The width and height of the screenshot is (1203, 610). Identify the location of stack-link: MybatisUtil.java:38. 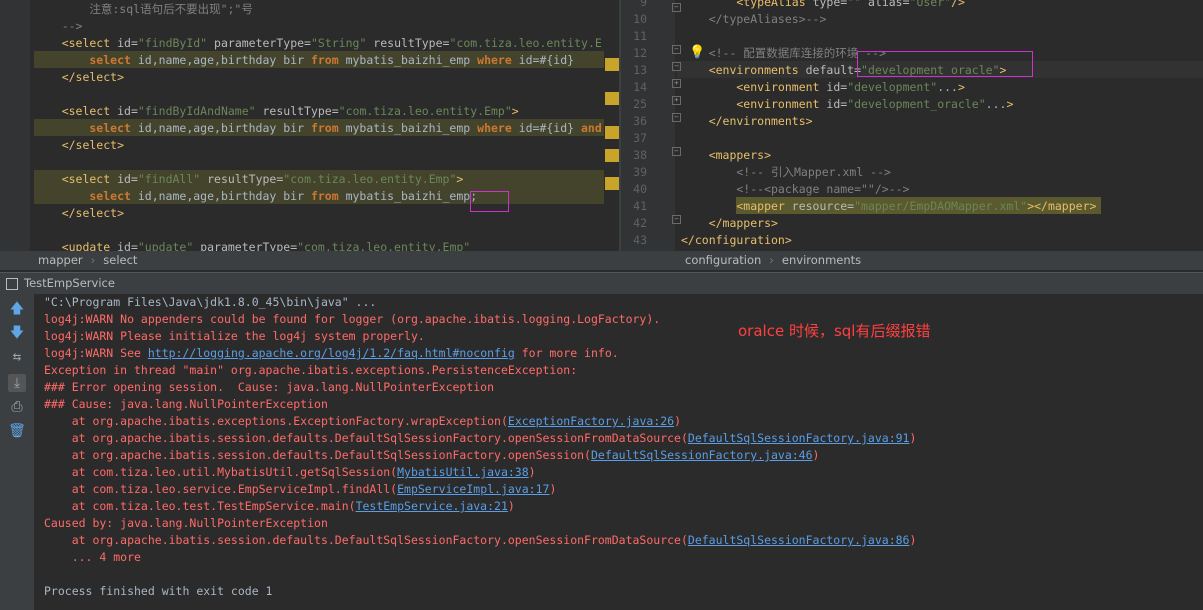
(463, 472).